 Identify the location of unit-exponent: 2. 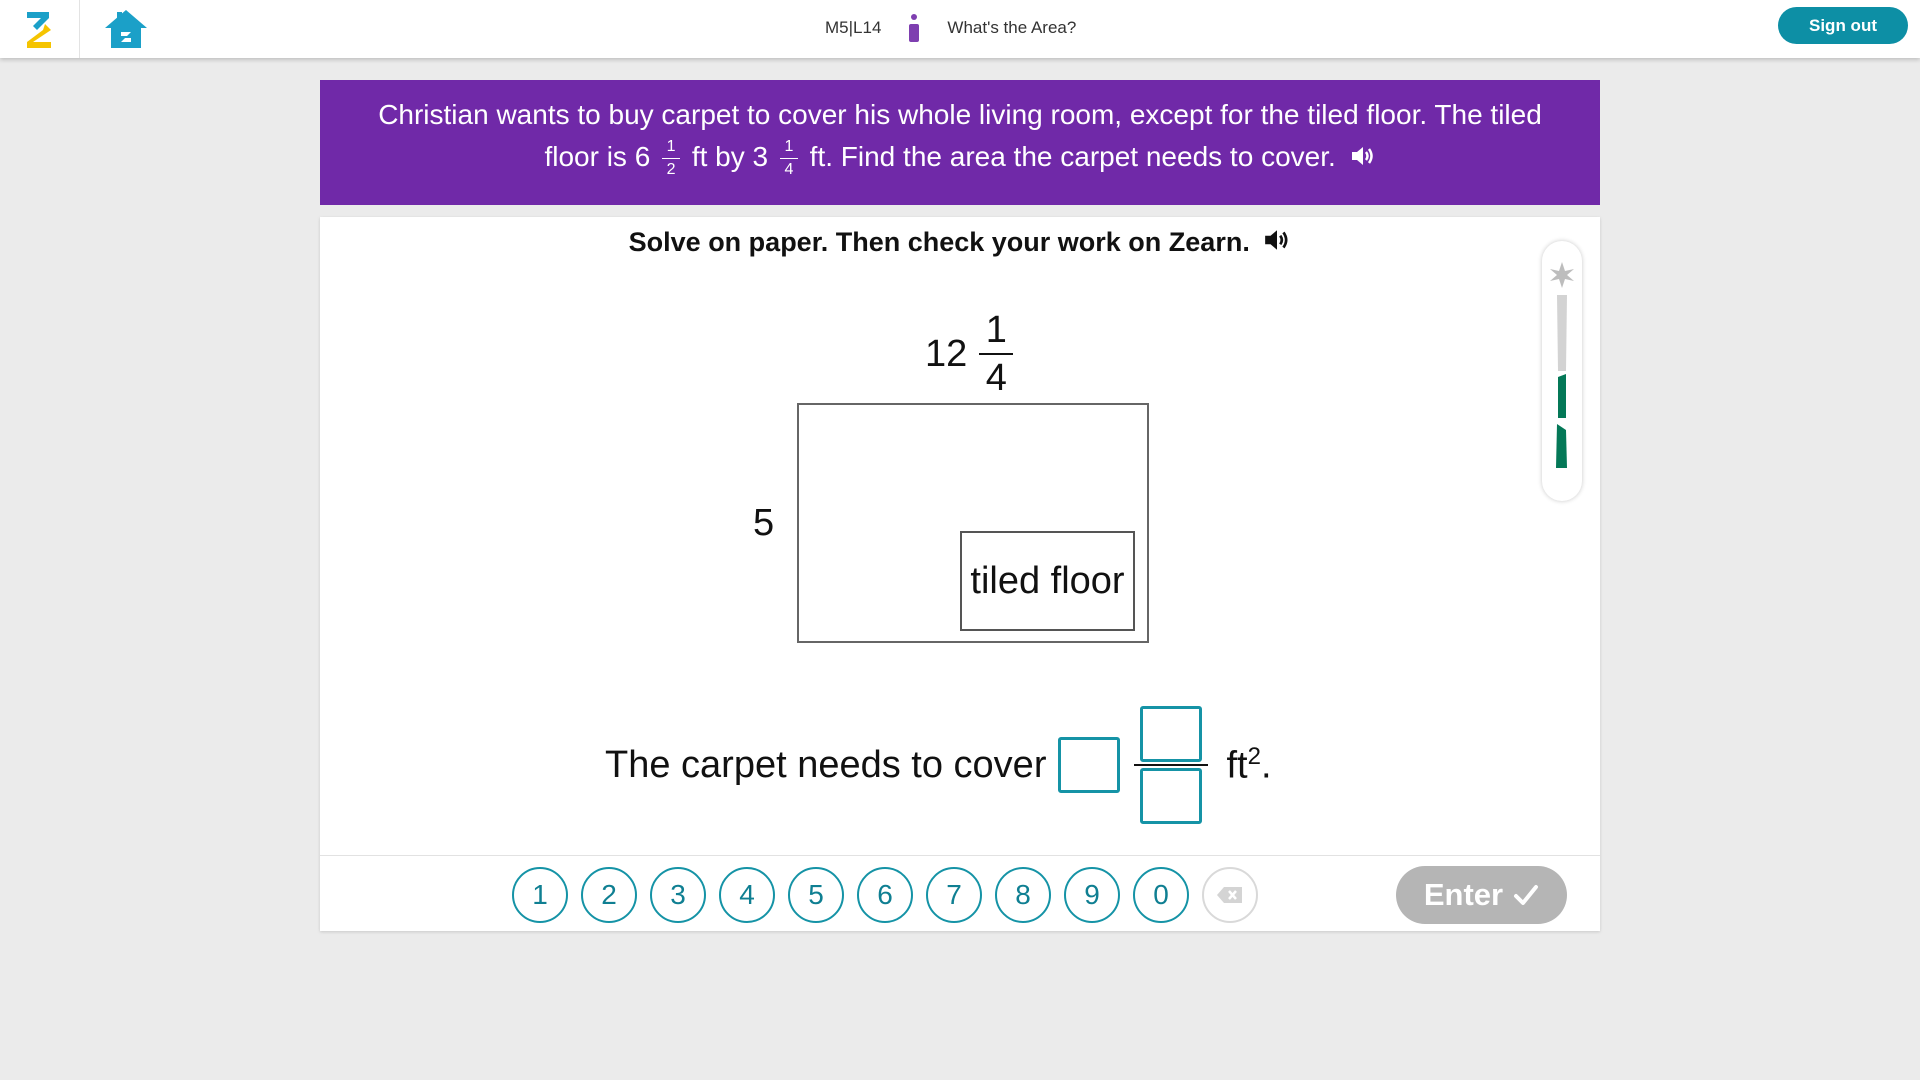
(1254, 756).